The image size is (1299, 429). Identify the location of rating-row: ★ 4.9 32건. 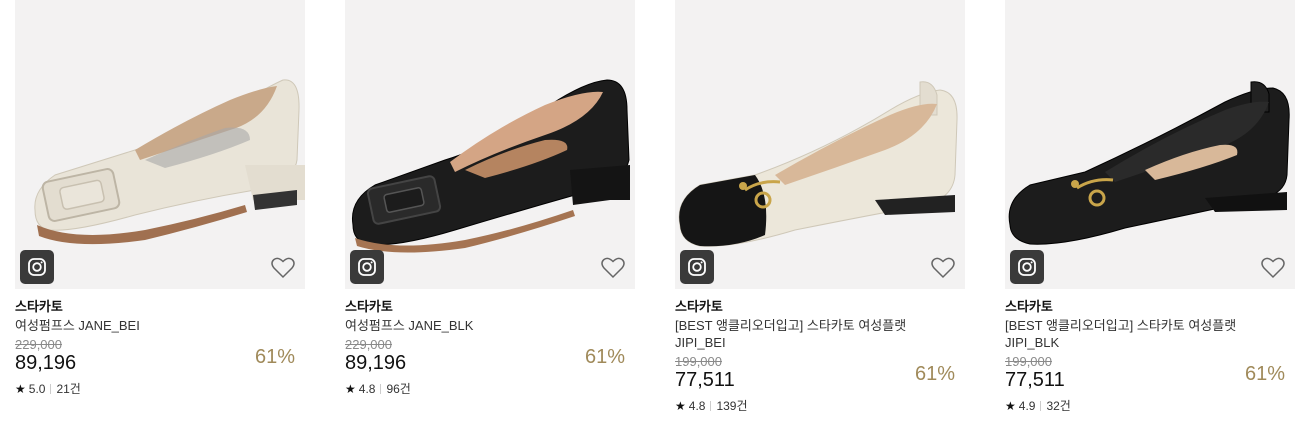
(1150, 406).